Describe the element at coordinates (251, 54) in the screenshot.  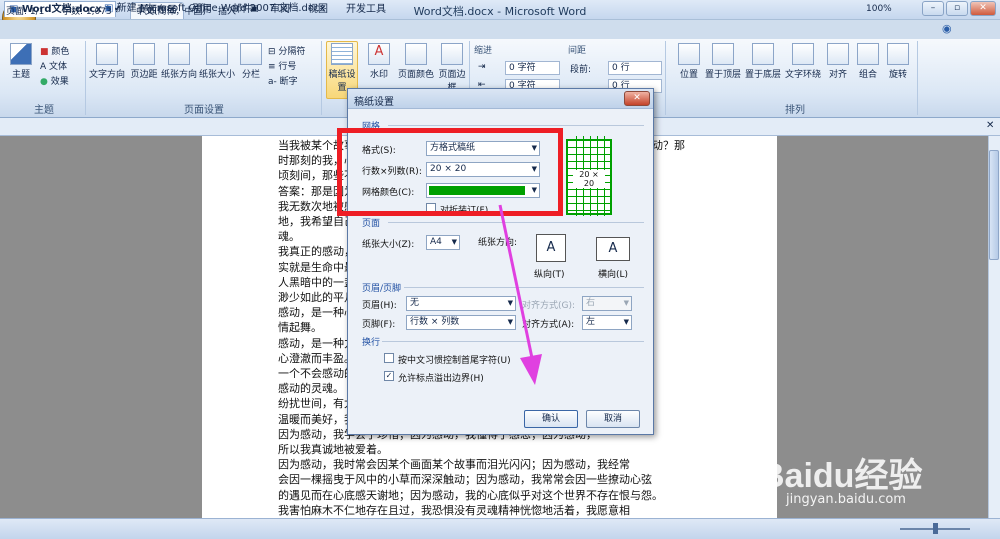
I see `columns-icon` at that location.